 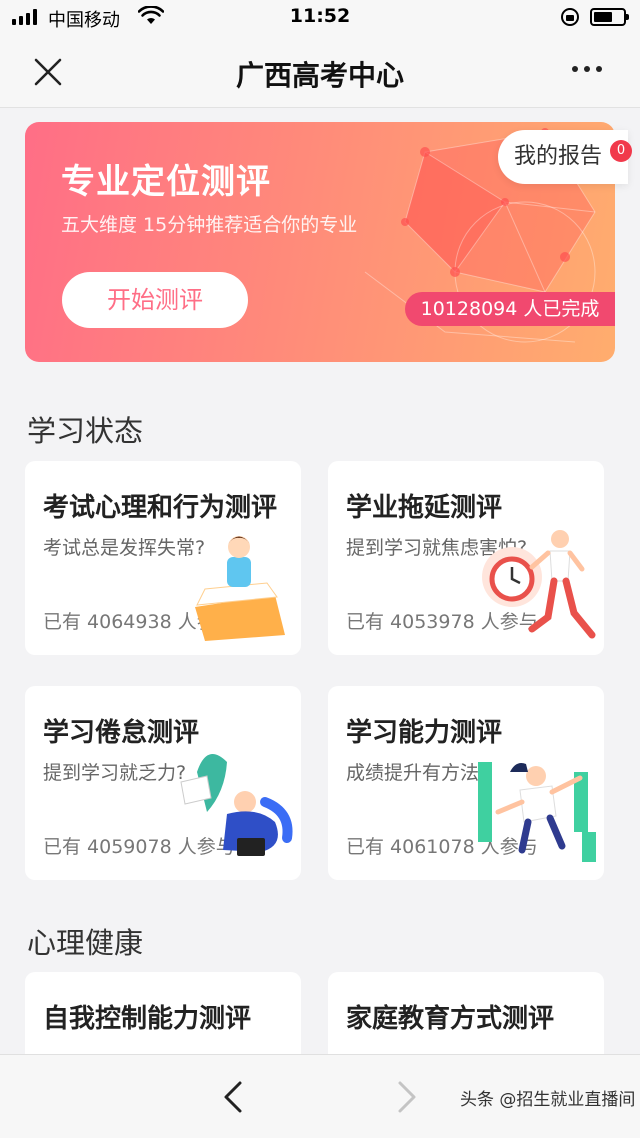 What do you see at coordinates (85, 431) in the screenshot?
I see `section-title: 学习状态` at bounding box center [85, 431].